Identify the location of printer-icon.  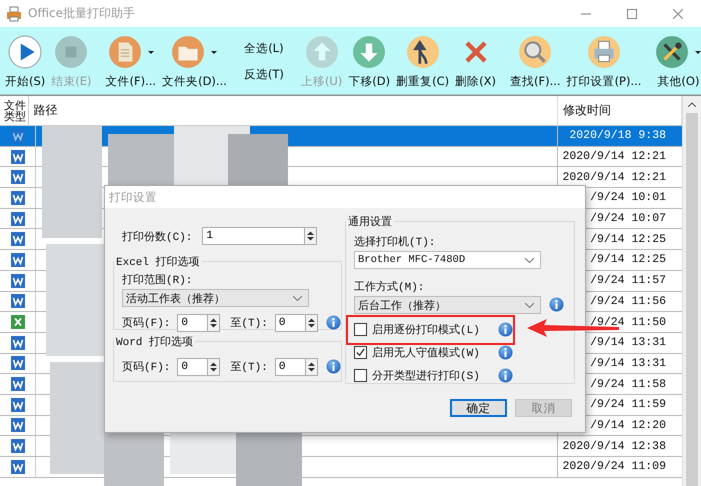
(604, 52).